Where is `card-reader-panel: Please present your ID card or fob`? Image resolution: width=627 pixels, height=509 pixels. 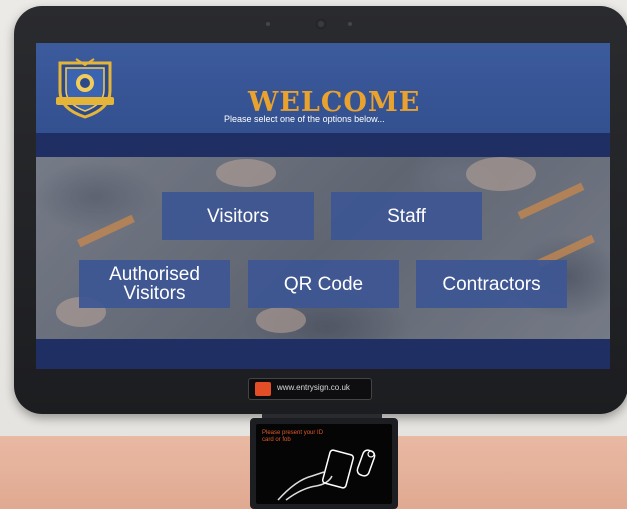
card-reader-panel: Please present your ID card or fob is located at coordinates (324, 464).